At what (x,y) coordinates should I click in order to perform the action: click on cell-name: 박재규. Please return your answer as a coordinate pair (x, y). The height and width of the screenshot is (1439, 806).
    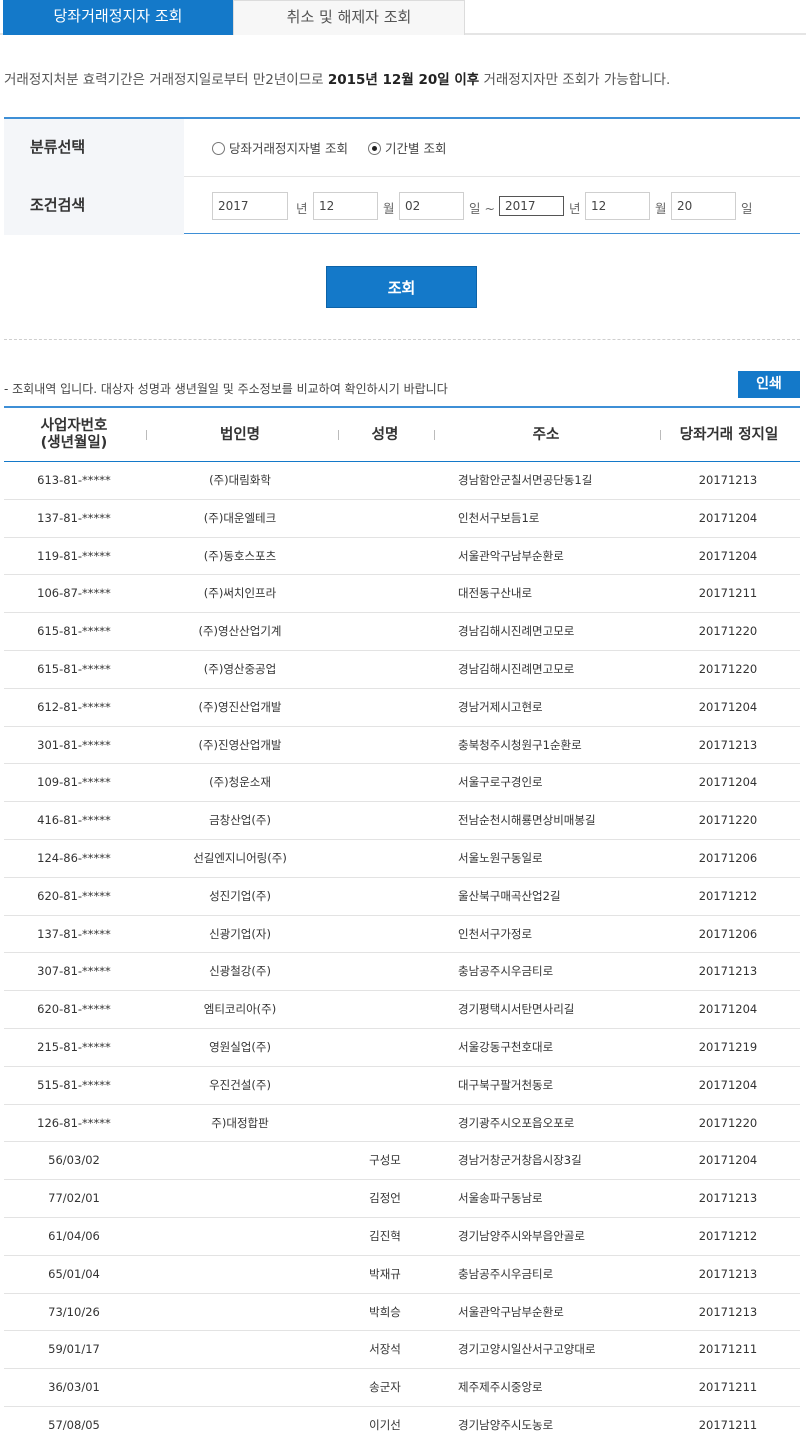
    Looking at the image, I should click on (385, 1273).